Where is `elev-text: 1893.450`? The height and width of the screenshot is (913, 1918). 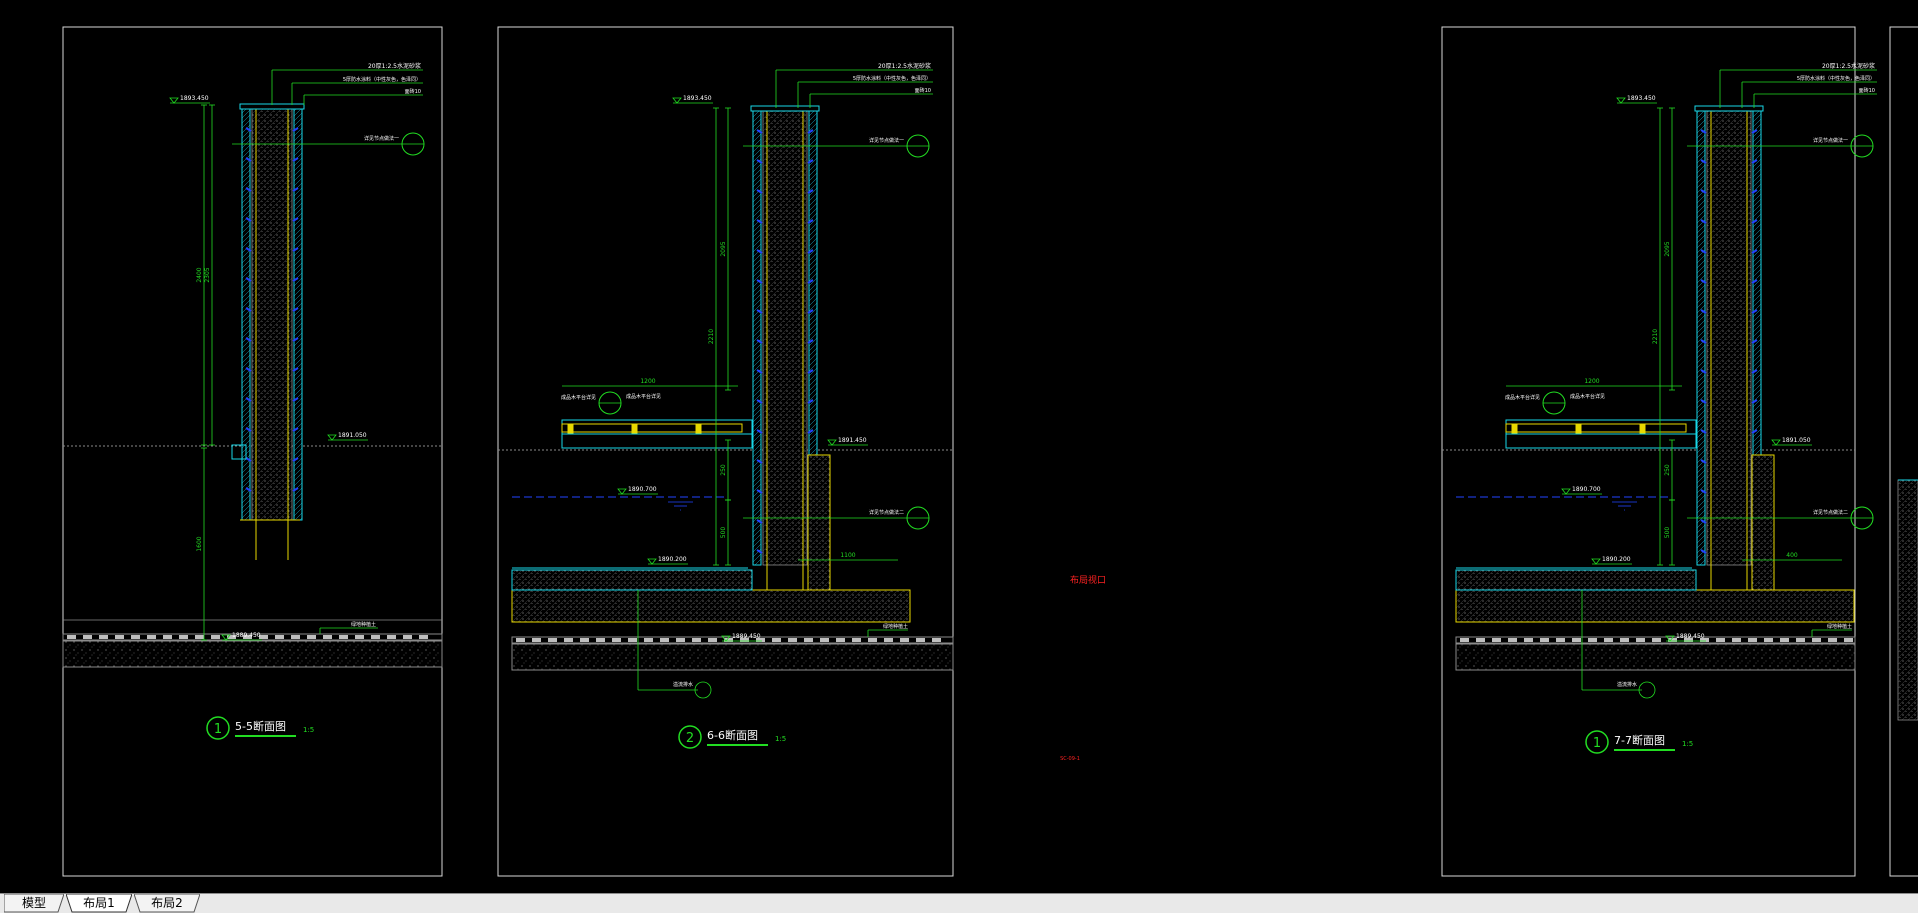 elev-text: 1893.450 is located at coordinates (697, 98).